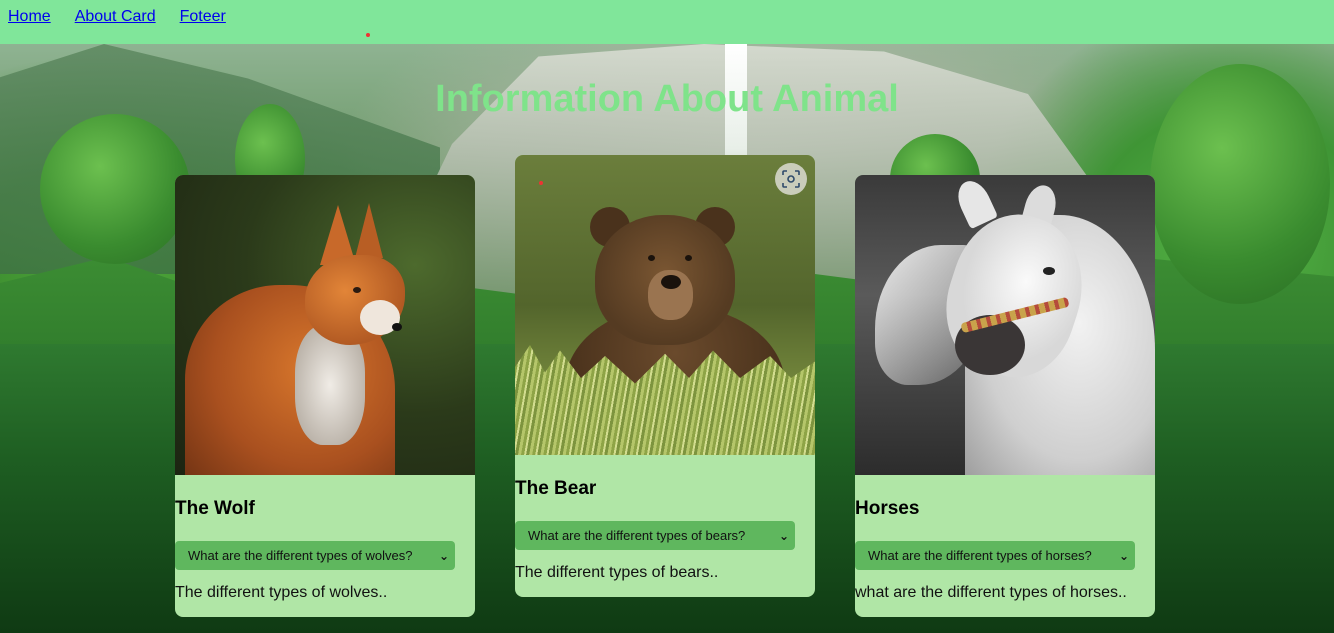 The width and height of the screenshot is (1334, 633). I want to click on select-value: What are the different types of wolves?, so click(300, 555).